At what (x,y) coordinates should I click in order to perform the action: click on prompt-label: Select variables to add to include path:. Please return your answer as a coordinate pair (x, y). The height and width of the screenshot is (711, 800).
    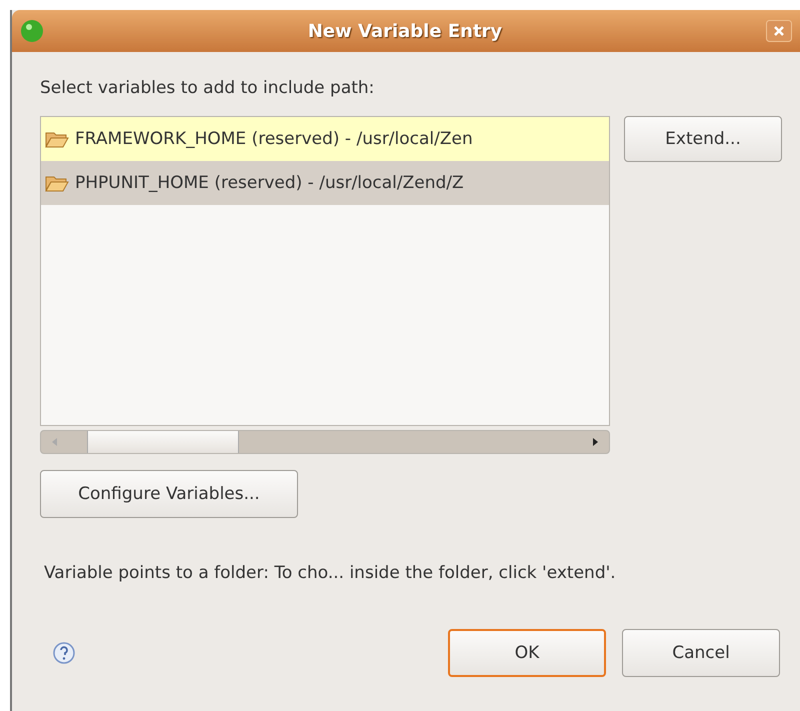
    Looking at the image, I should click on (208, 88).